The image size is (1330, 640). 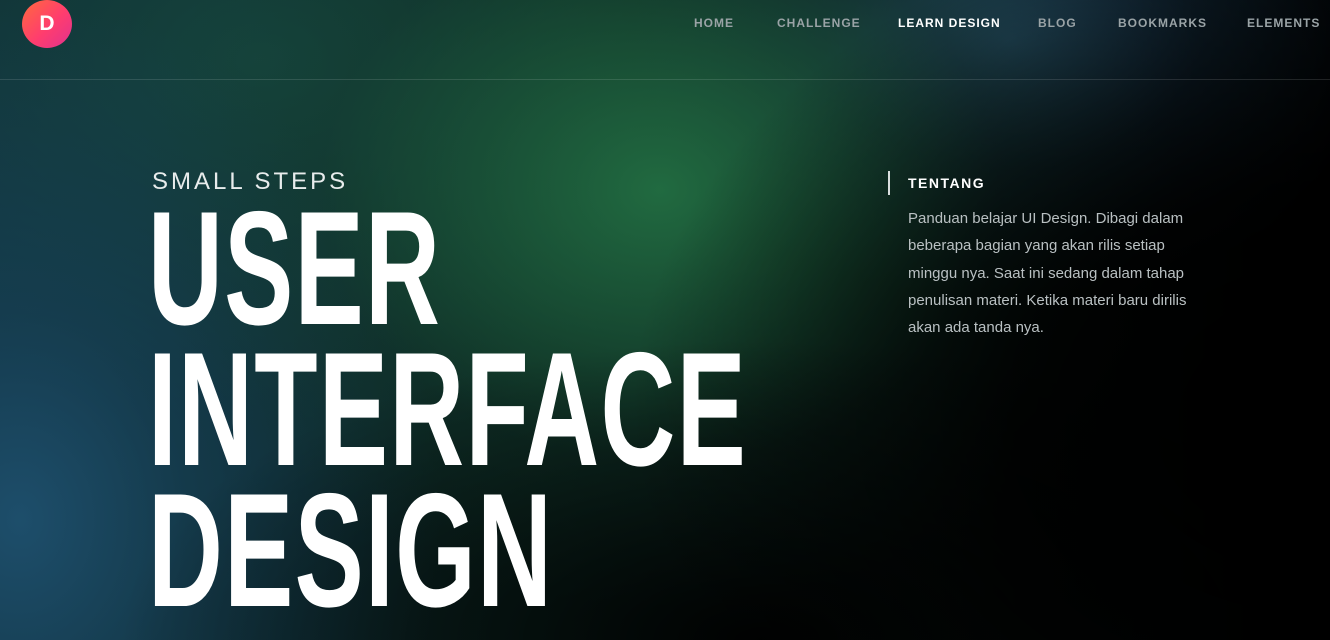 What do you see at coordinates (1057, 23) in the screenshot?
I see `nav-blog: BLOG` at bounding box center [1057, 23].